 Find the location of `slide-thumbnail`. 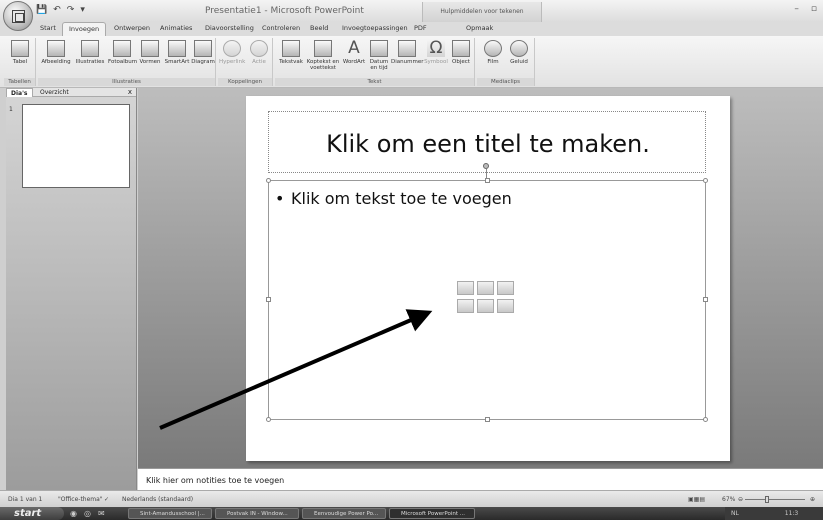

slide-thumbnail is located at coordinates (76, 146).